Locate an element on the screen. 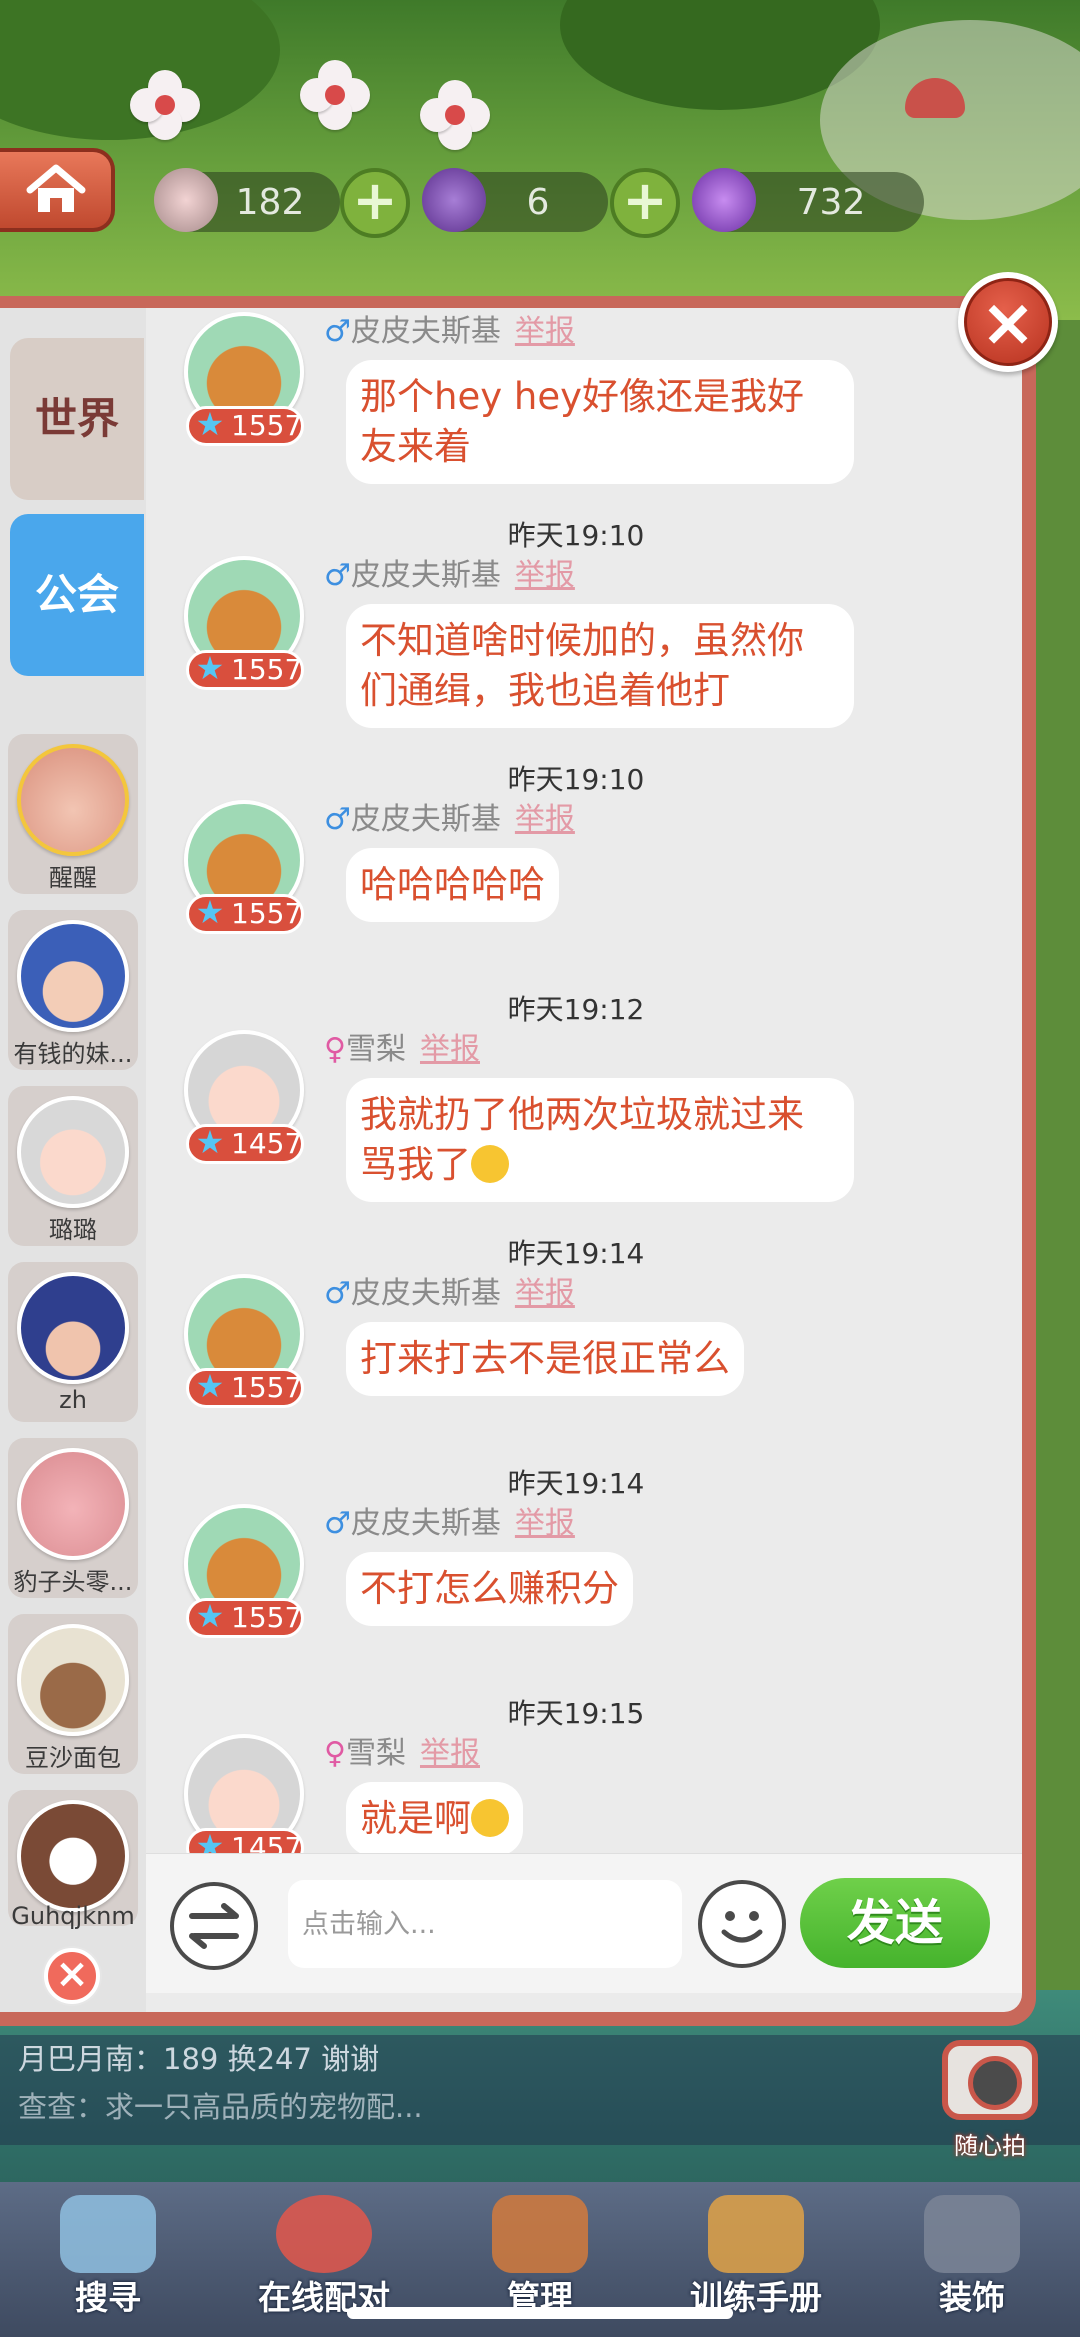 The width and height of the screenshot is (1080, 2337). home-button is located at coordinates (57, 190).